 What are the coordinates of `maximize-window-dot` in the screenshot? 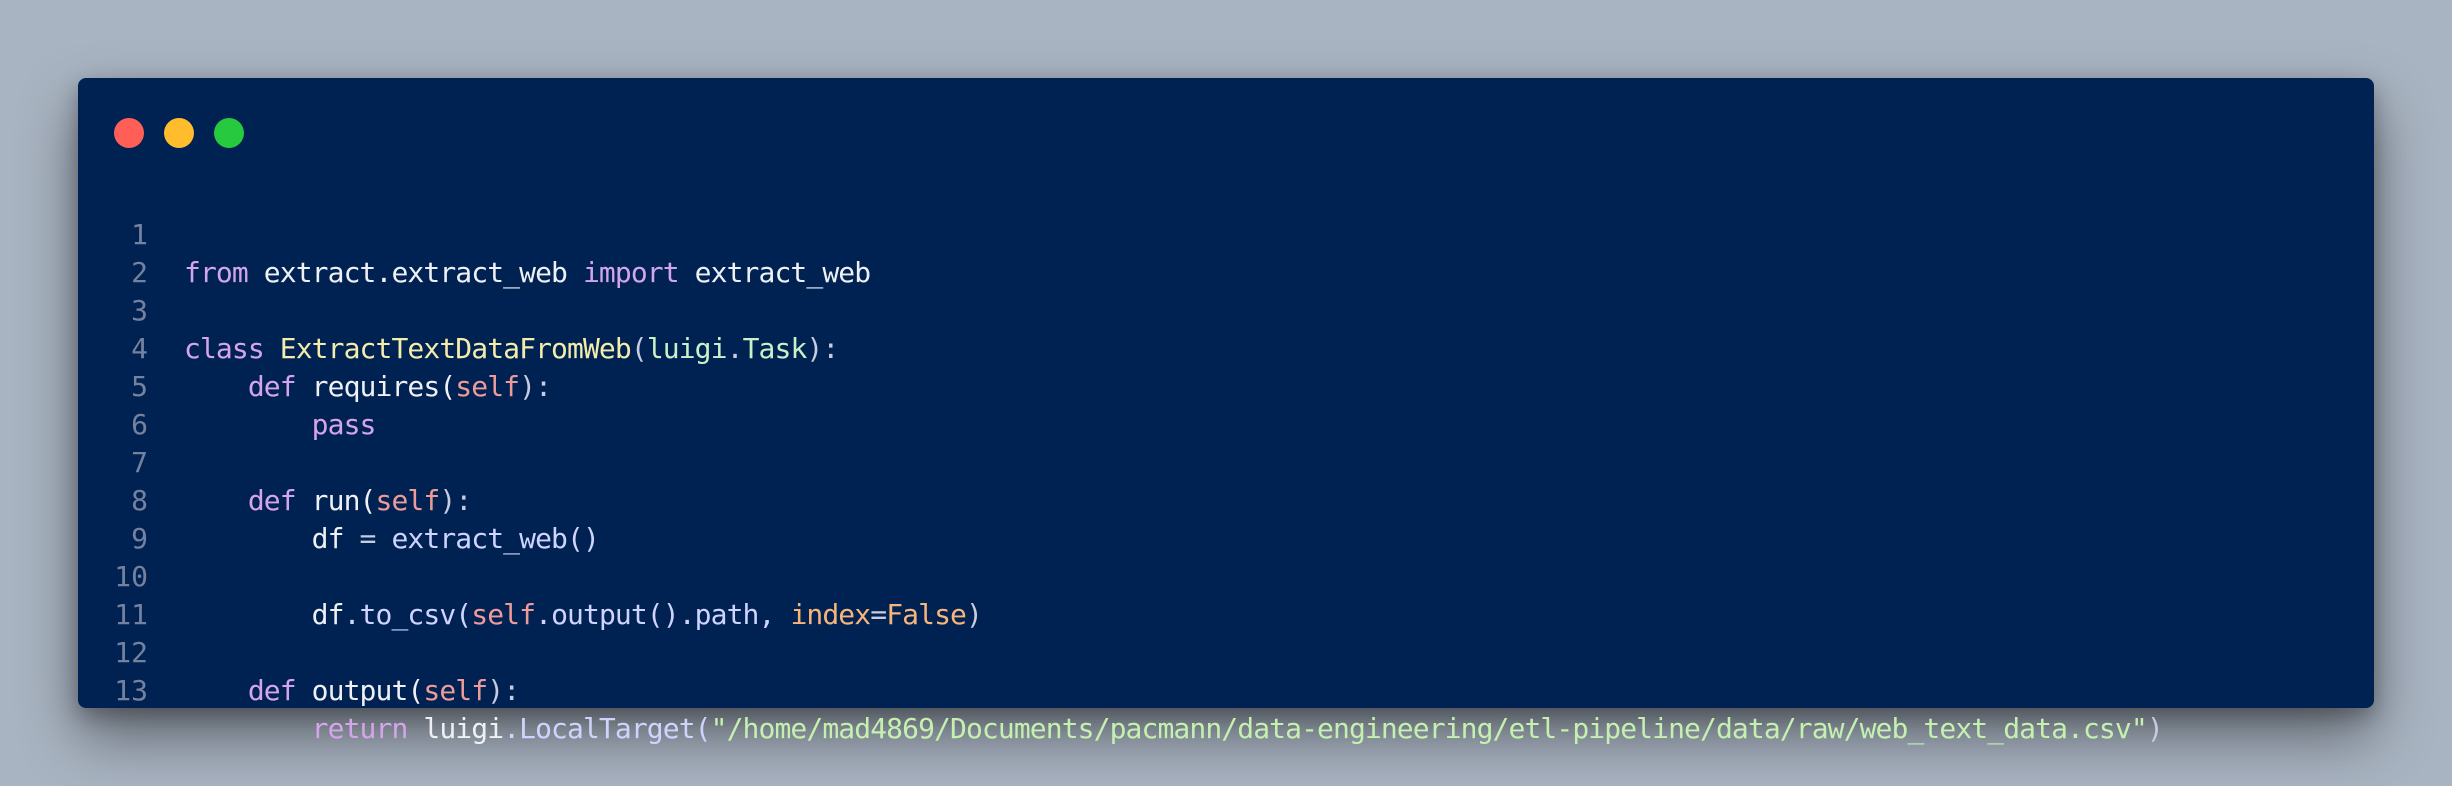 It's located at (229, 133).